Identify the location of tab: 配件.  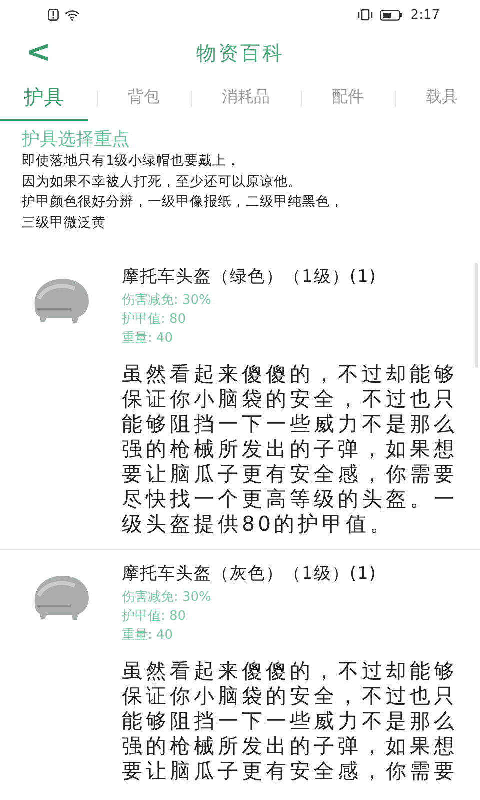
(348, 98).